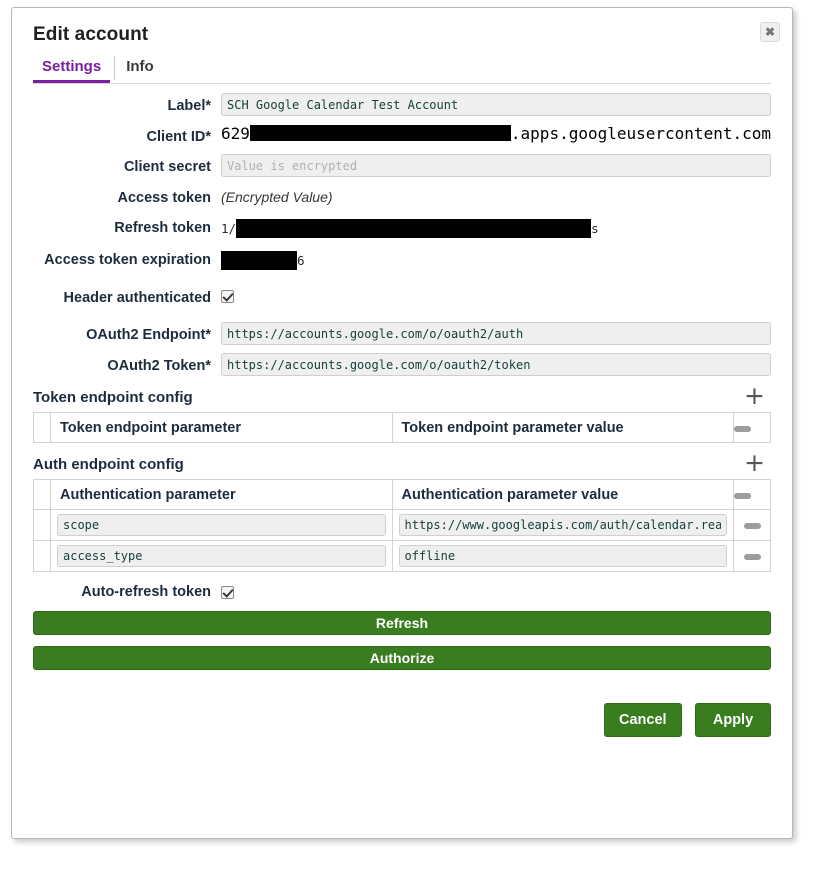 This screenshot has height=870, width=825. Describe the element at coordinates (402, 592) in the screenshot. I see `field-row-auto-refresh-token: Auto-refresh token` at that location.